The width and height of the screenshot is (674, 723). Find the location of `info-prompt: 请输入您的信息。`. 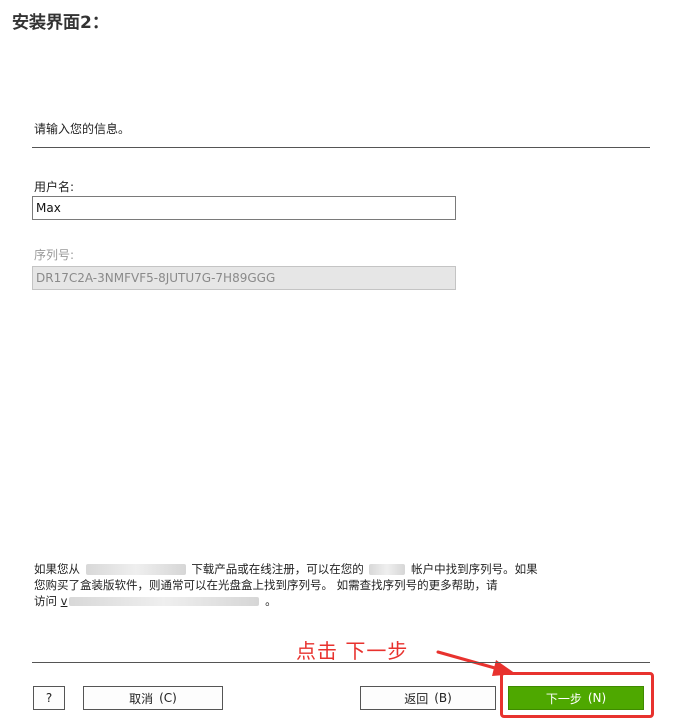

info-prompt: 请输入您的信息。 is located at coordinates (82, 129).